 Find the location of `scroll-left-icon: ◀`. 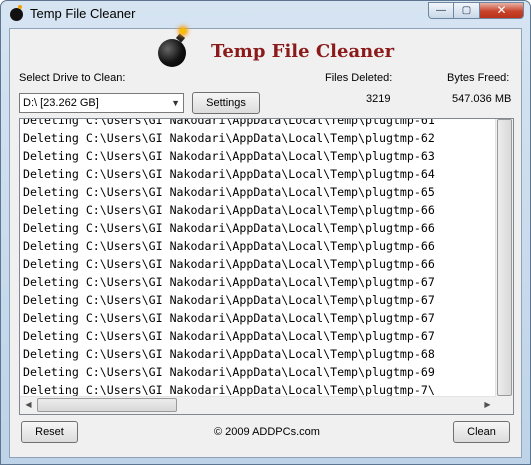

scroll-left-icon: ◀ is located at coordinates (28, 405).